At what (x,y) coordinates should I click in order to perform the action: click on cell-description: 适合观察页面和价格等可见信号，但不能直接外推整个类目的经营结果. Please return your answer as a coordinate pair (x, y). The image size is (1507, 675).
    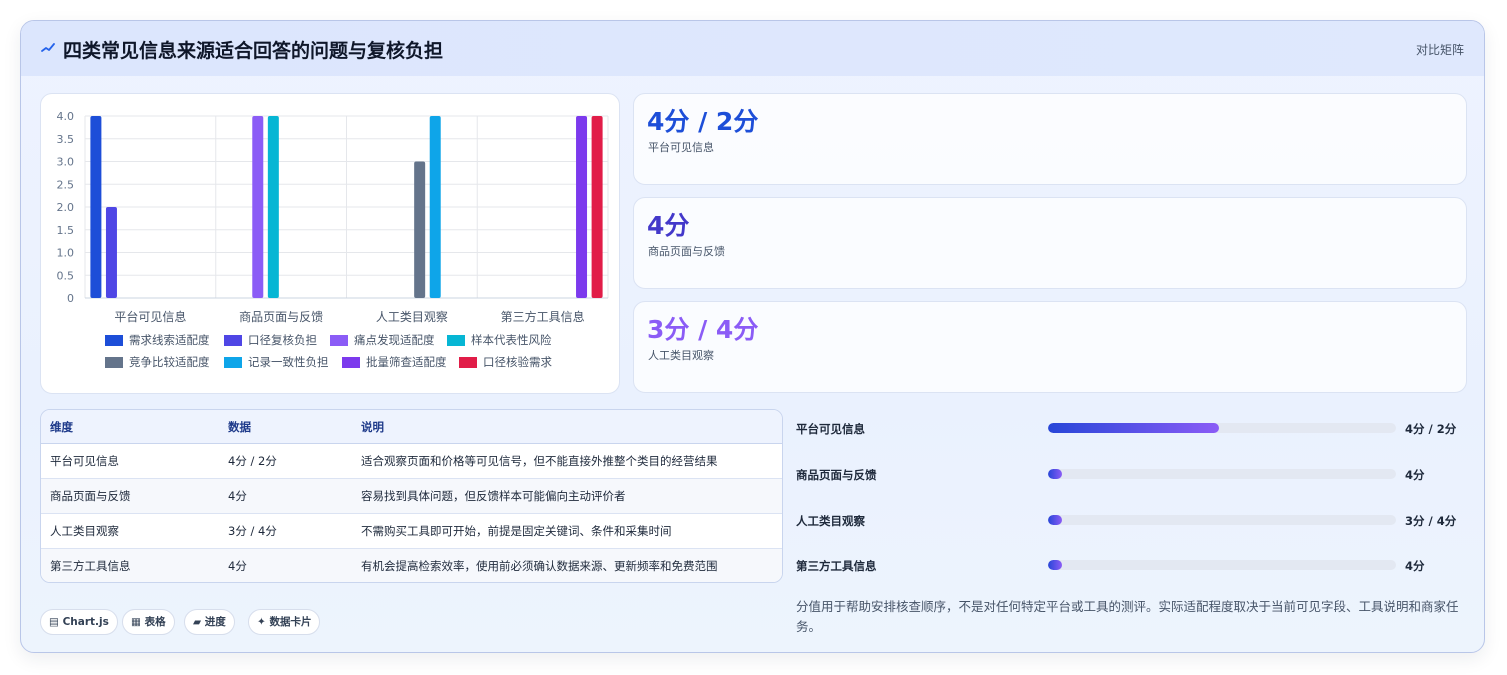
    Looking at the image, I should click on (567, 461).